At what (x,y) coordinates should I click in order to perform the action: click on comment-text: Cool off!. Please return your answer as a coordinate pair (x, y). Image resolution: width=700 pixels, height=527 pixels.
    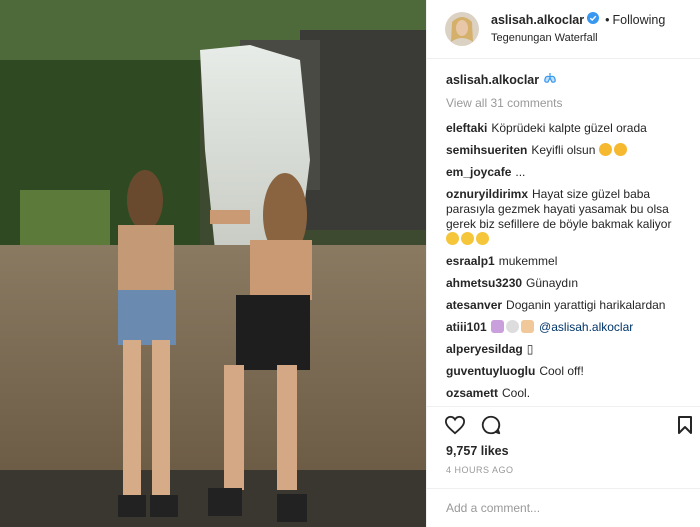
    Looking at the image, I should click on (561, 371).